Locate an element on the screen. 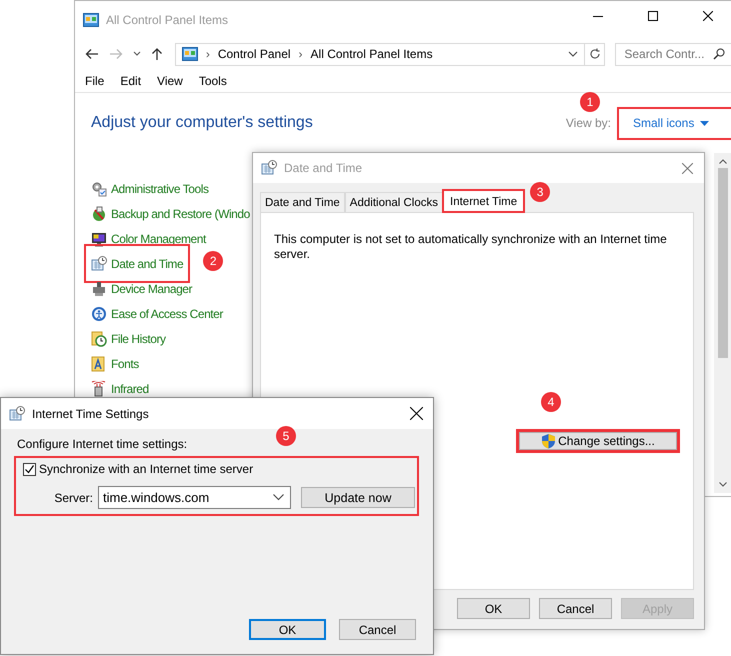 The width and height of the screenshot is (731, 656). view-by-label: View by: is located at coordinates (588, 123).